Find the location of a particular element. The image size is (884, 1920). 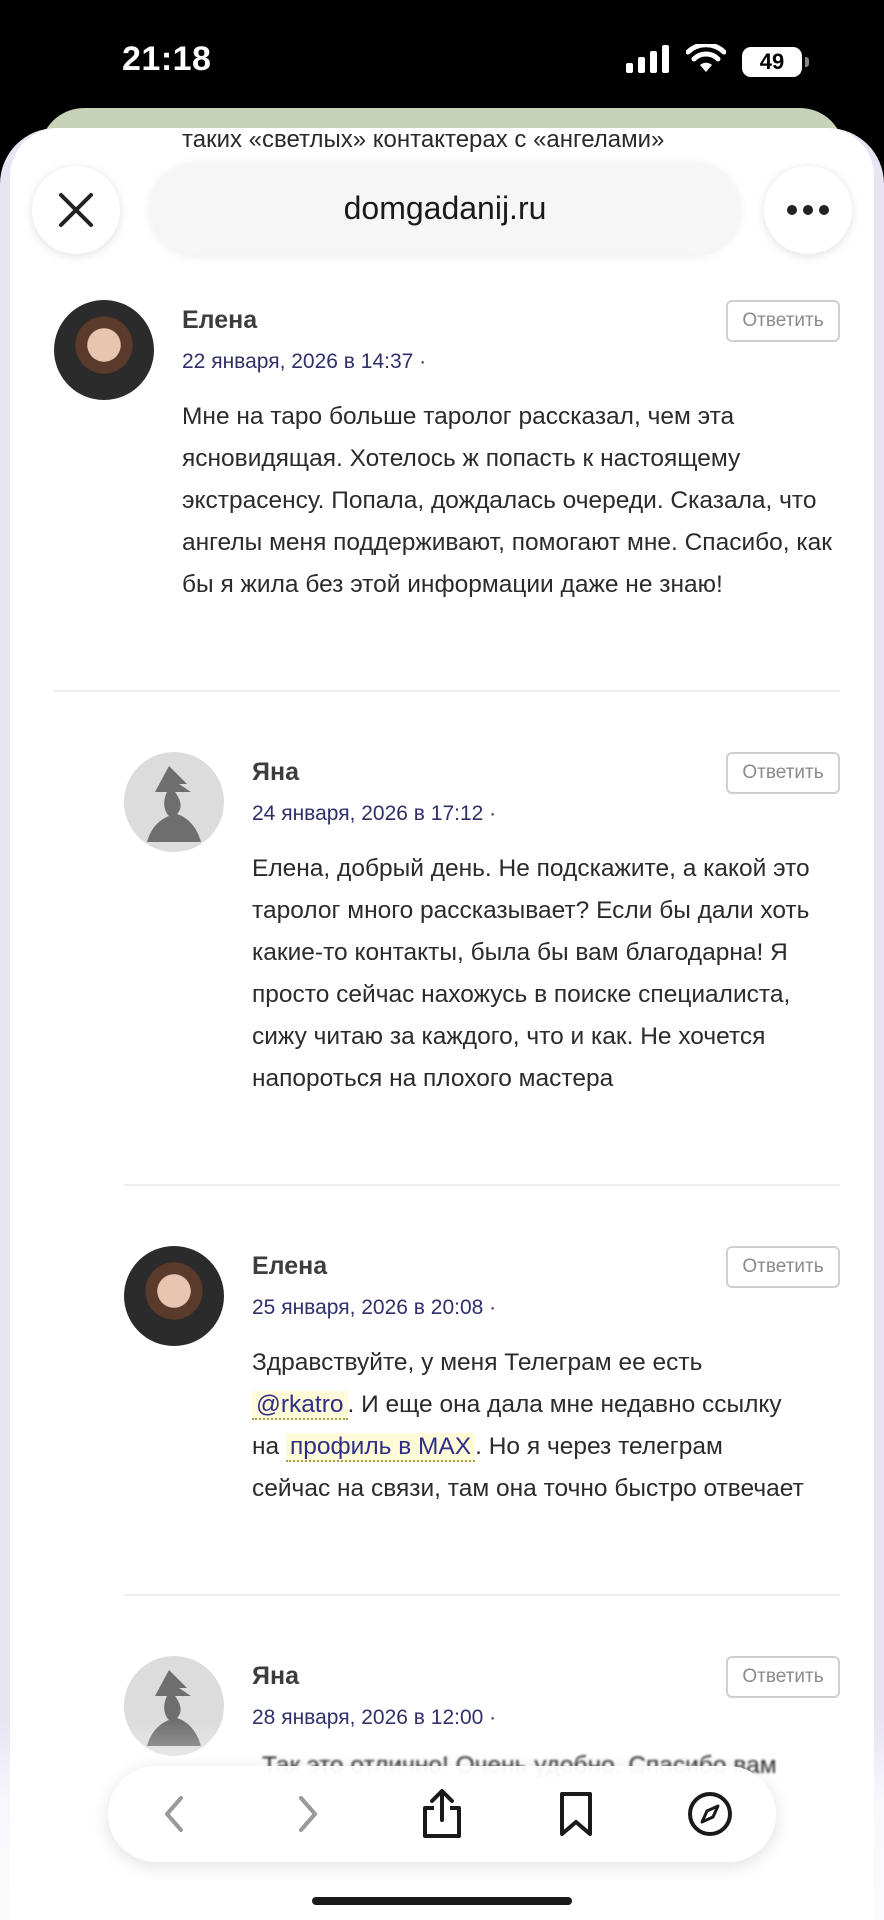

comment-date-link: 25 января, 2026 в 20:08 · is located at coordinates (374, 1308).